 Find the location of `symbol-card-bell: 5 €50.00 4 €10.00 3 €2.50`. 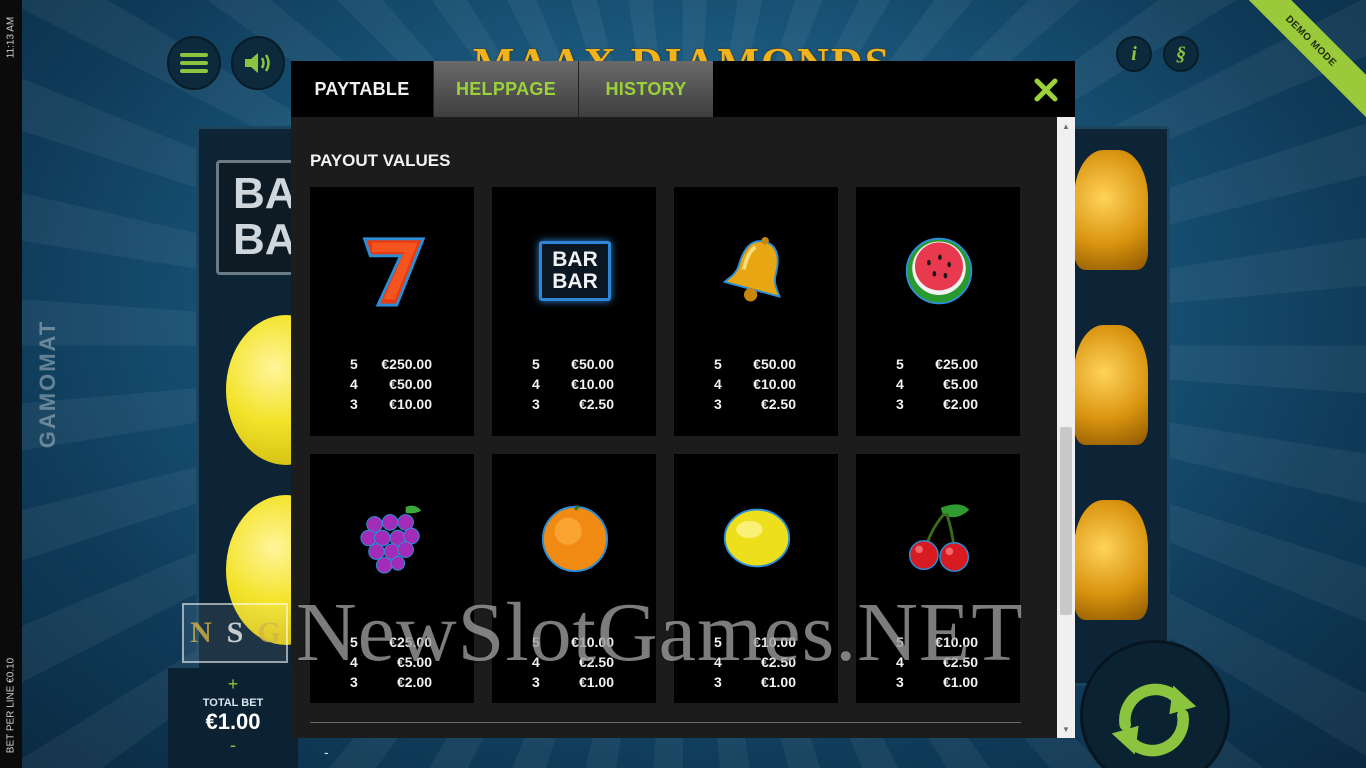

symbol-card-bell: 5 €50.00 4 €10.00 3 €2.50 is located at coordinates (756, 311).